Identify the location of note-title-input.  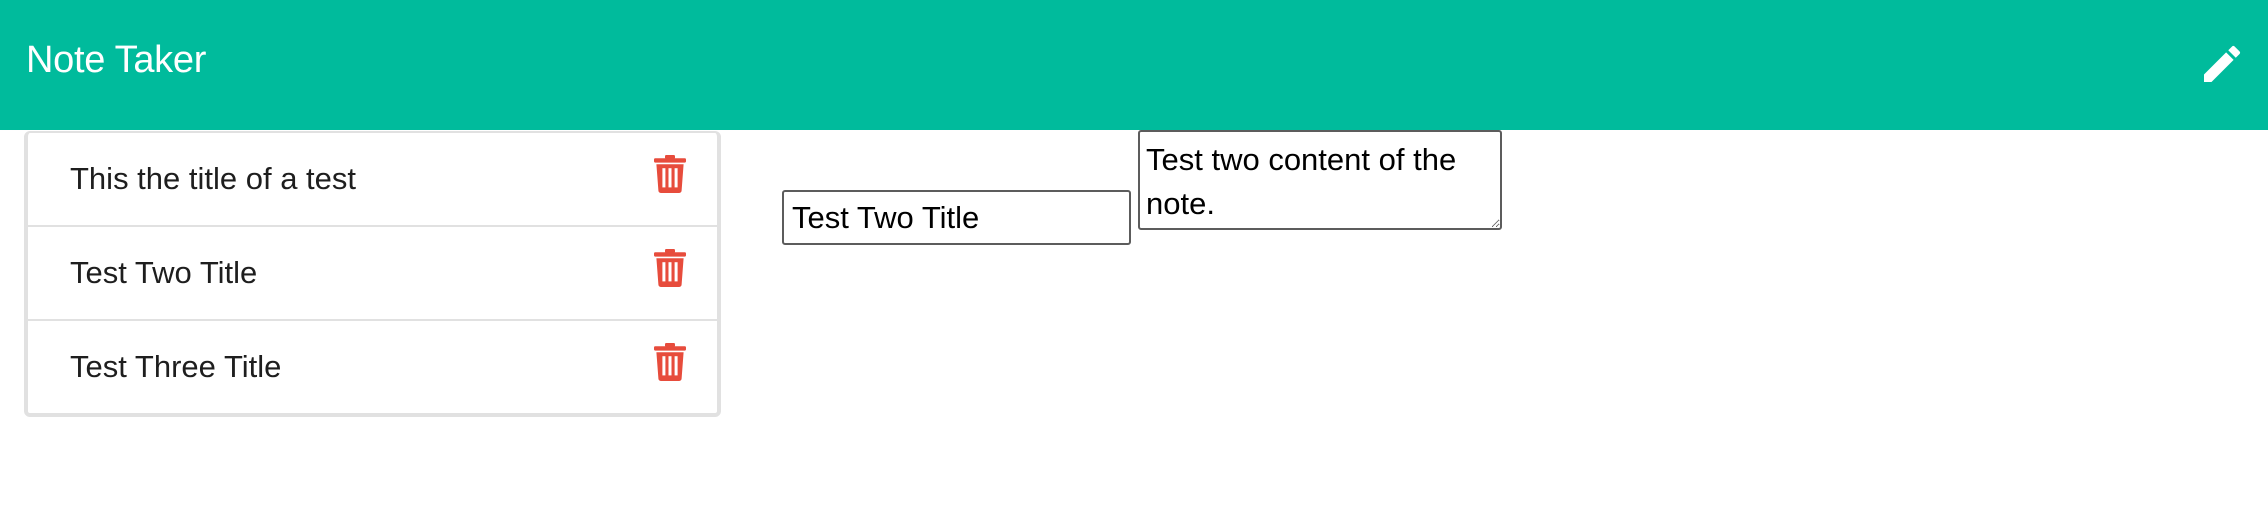
(956, 217).